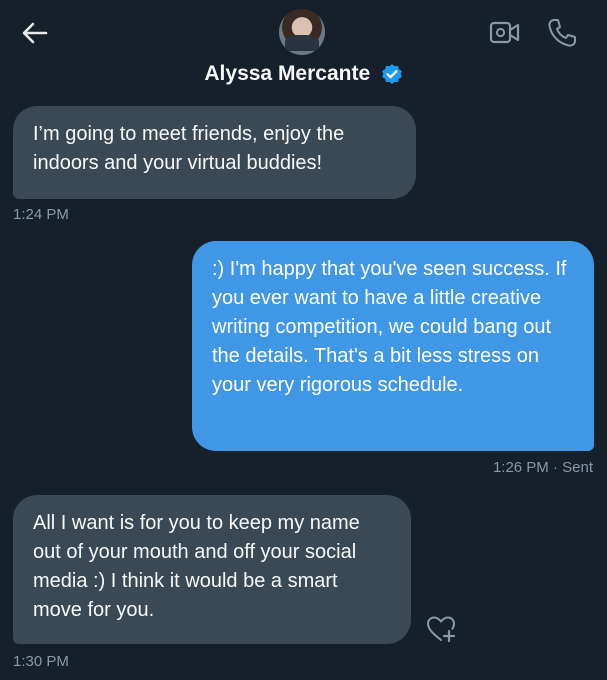 The image size is (607, 680). I want to click on voice-call-button, so click(562, 33).